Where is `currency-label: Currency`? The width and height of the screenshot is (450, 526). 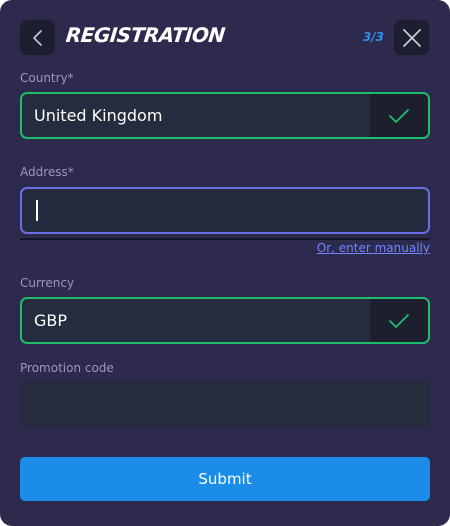
currency-label: Currency is located at coordinates (47, 283).